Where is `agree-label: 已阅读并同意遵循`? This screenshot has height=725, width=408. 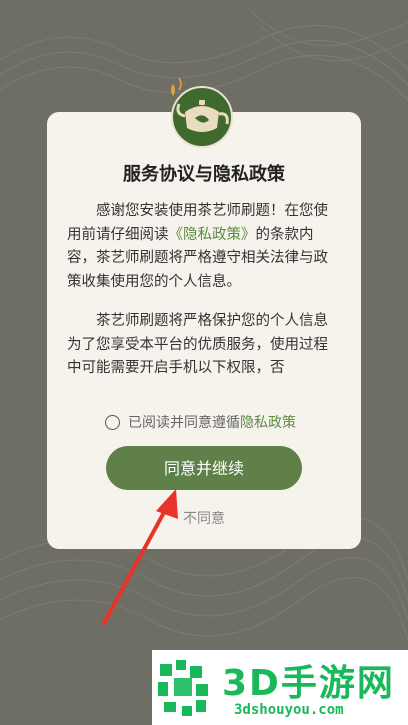 agree-label: 已阅读并同意遵循 is located at coordinates (184, 423).